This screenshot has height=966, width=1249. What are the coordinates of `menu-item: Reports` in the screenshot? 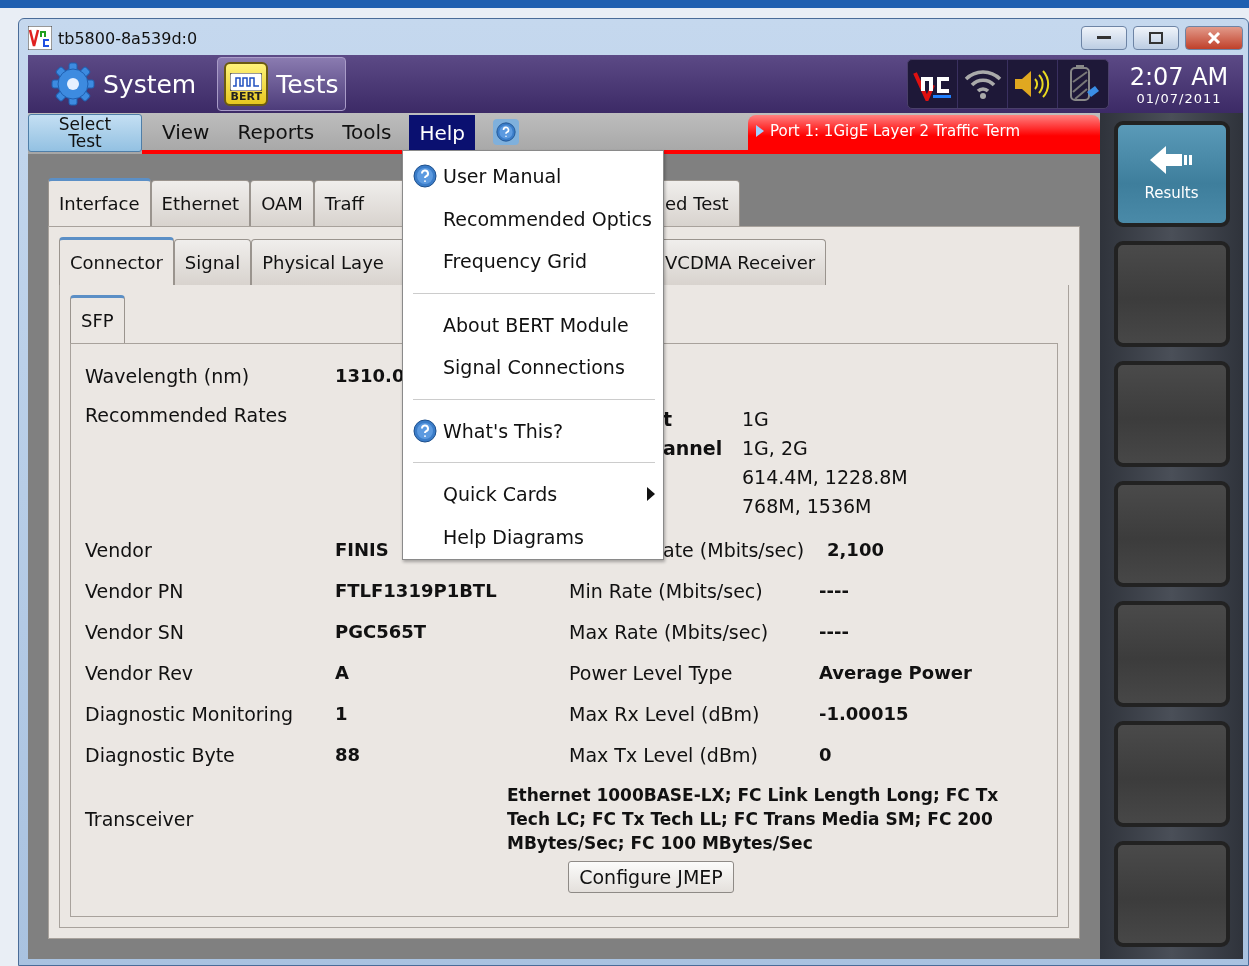 It's located at (276, 131).